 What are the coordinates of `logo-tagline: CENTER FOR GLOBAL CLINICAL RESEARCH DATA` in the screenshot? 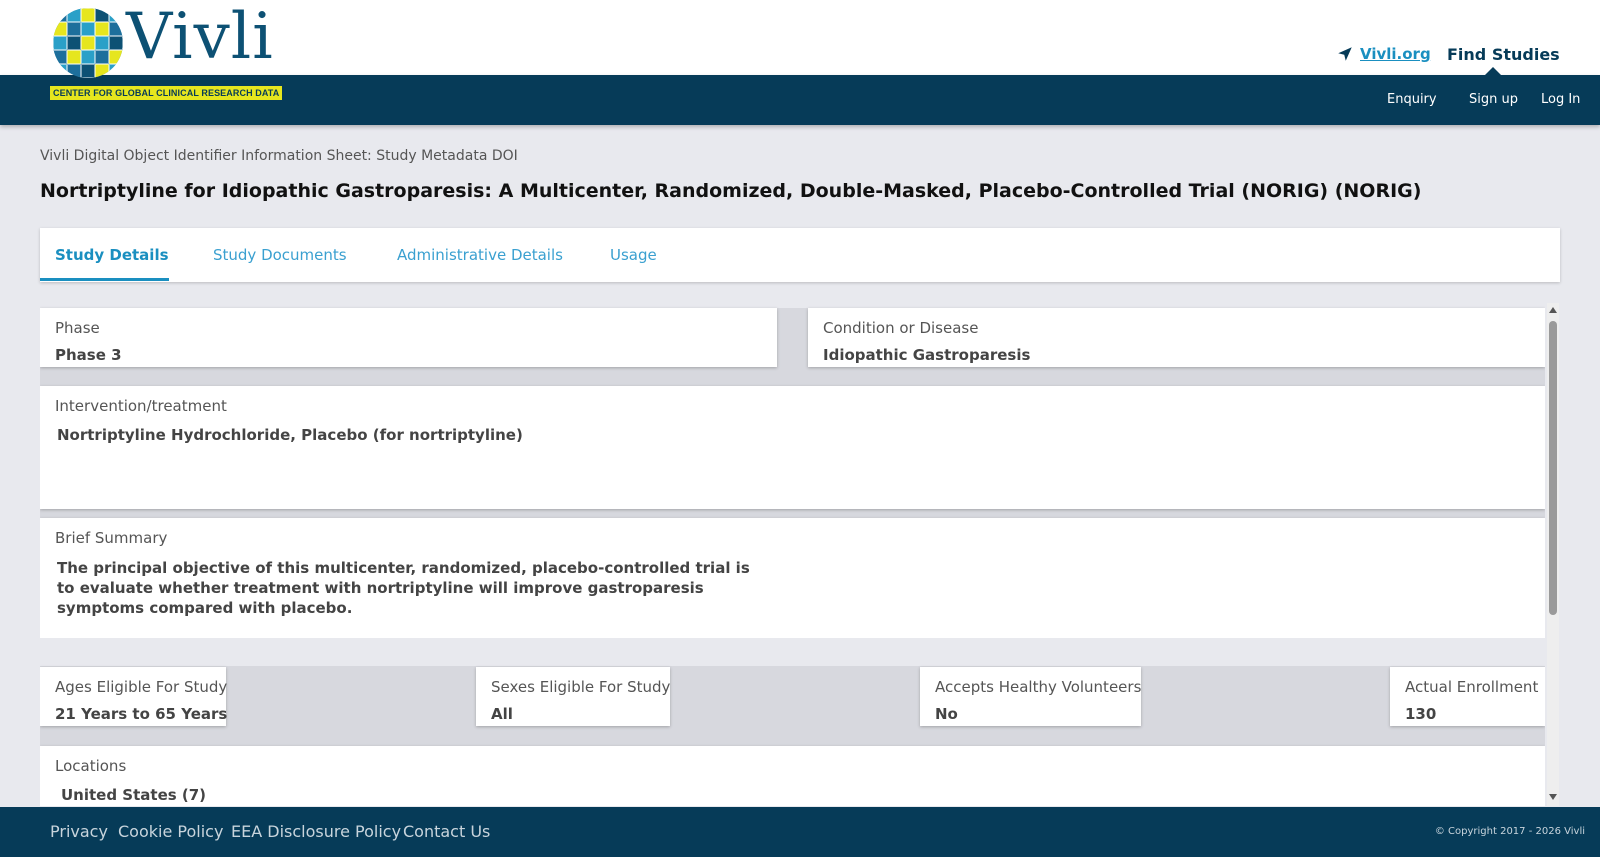 It's located at (166, 93).